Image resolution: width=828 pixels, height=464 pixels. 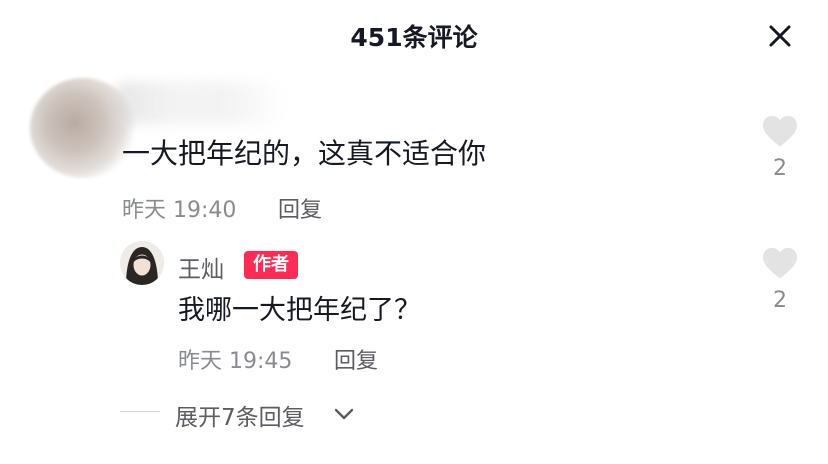 What do you see at coordinates (142, 263) in the screenshot?
I see `avatar` at bounding box center [142, 263].